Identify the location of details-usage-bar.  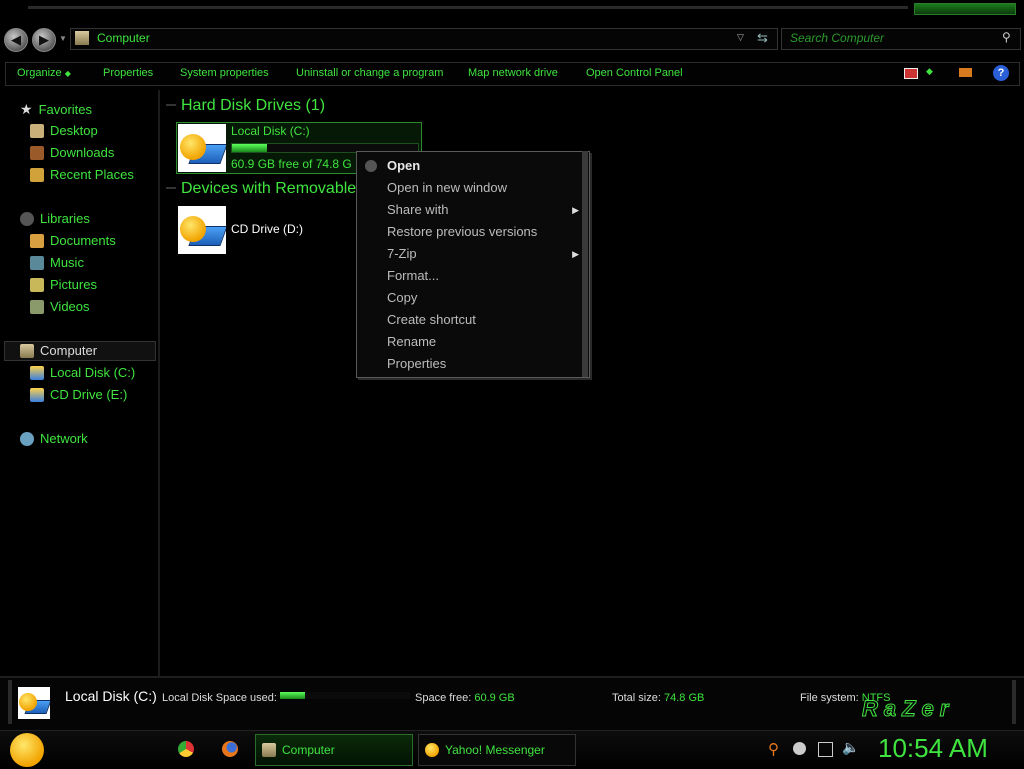
(345, 695).